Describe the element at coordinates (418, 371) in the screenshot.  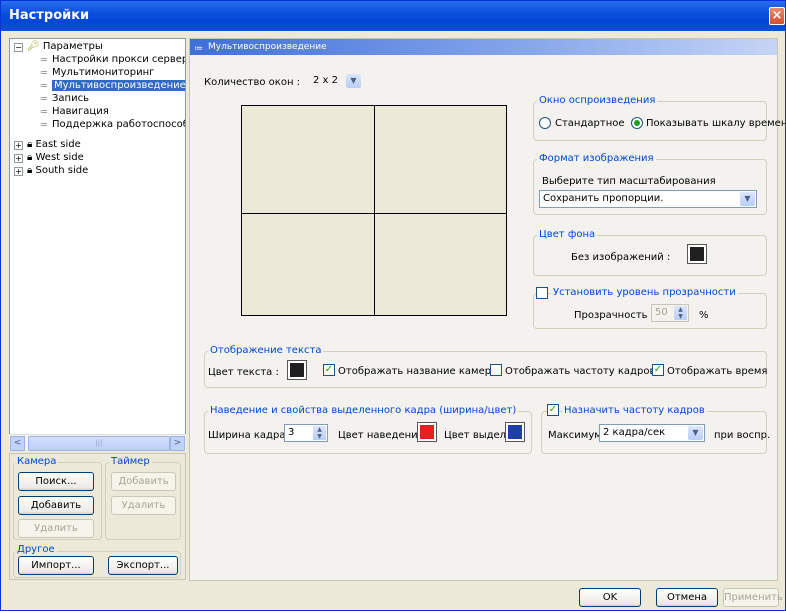
I see `show-camera-name-label: Отображать название камеры` at that location.